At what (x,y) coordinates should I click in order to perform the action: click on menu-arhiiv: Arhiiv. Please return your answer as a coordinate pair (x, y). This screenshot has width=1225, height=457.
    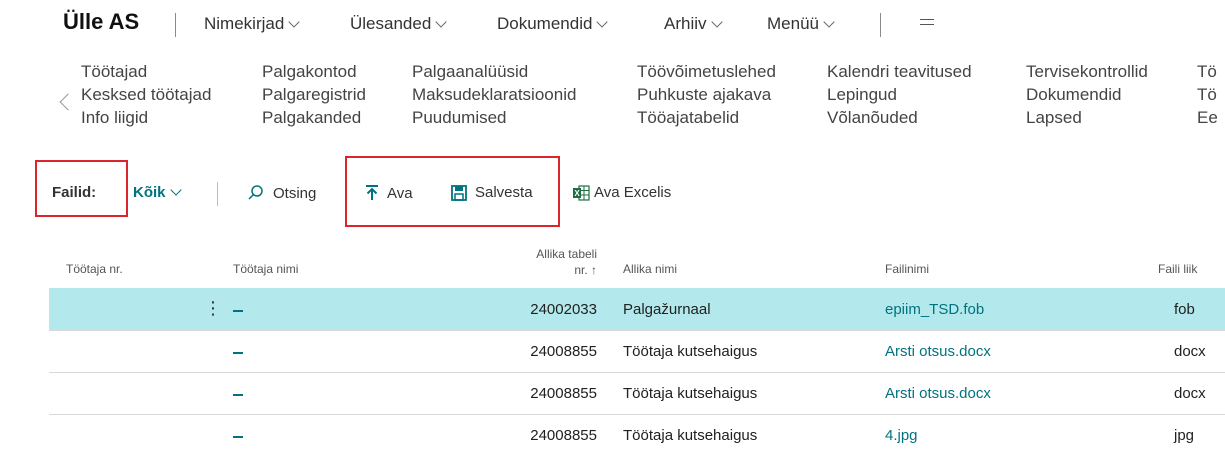
    Looking at the image, I should click on (693, 24).